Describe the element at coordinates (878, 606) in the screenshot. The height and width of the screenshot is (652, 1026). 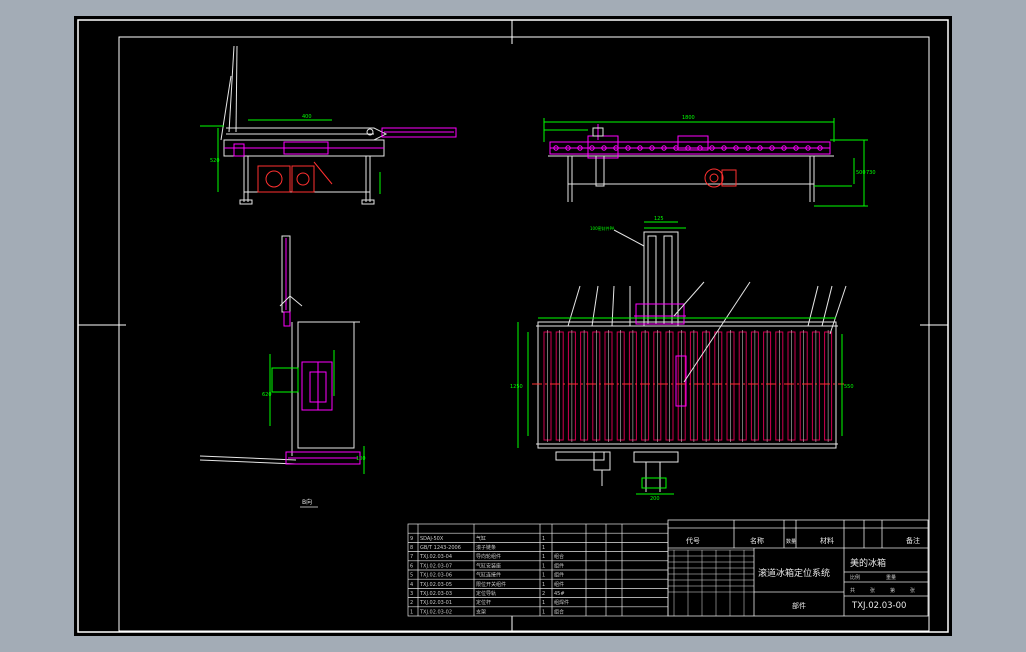
I see `drawing-number: TXJ.02.03-00` at that location.